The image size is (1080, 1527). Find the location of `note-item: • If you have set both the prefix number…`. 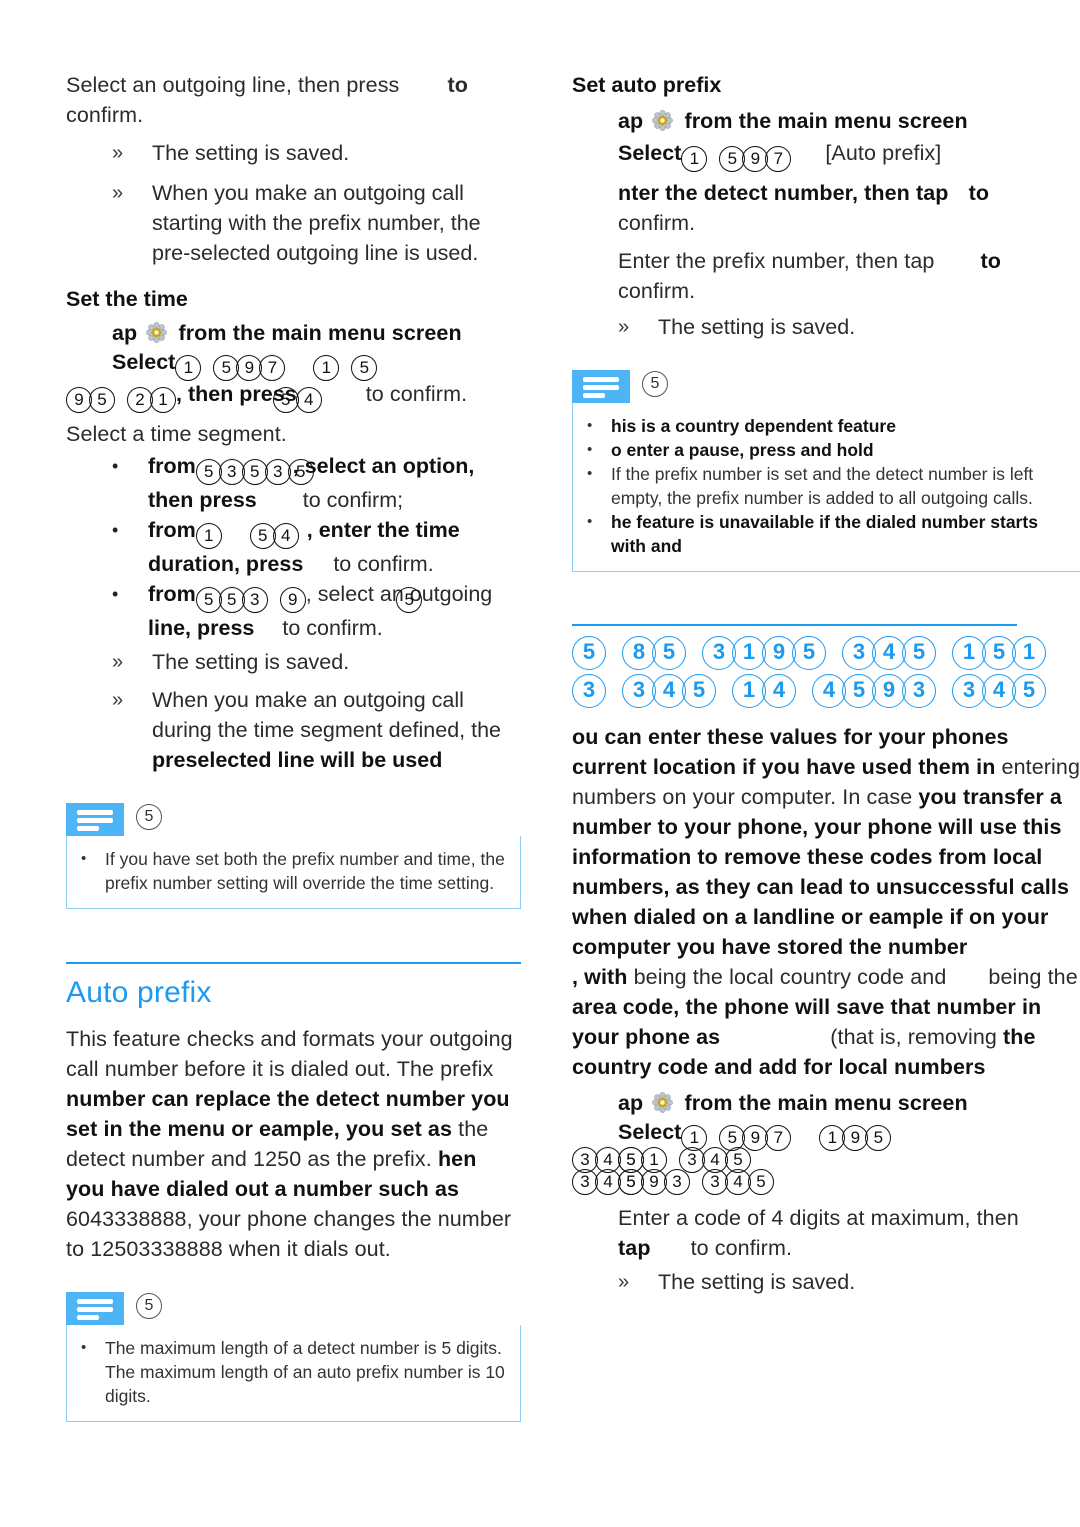

note-item: • If you have set both the prefix number… is located at coordinates (293, 871).